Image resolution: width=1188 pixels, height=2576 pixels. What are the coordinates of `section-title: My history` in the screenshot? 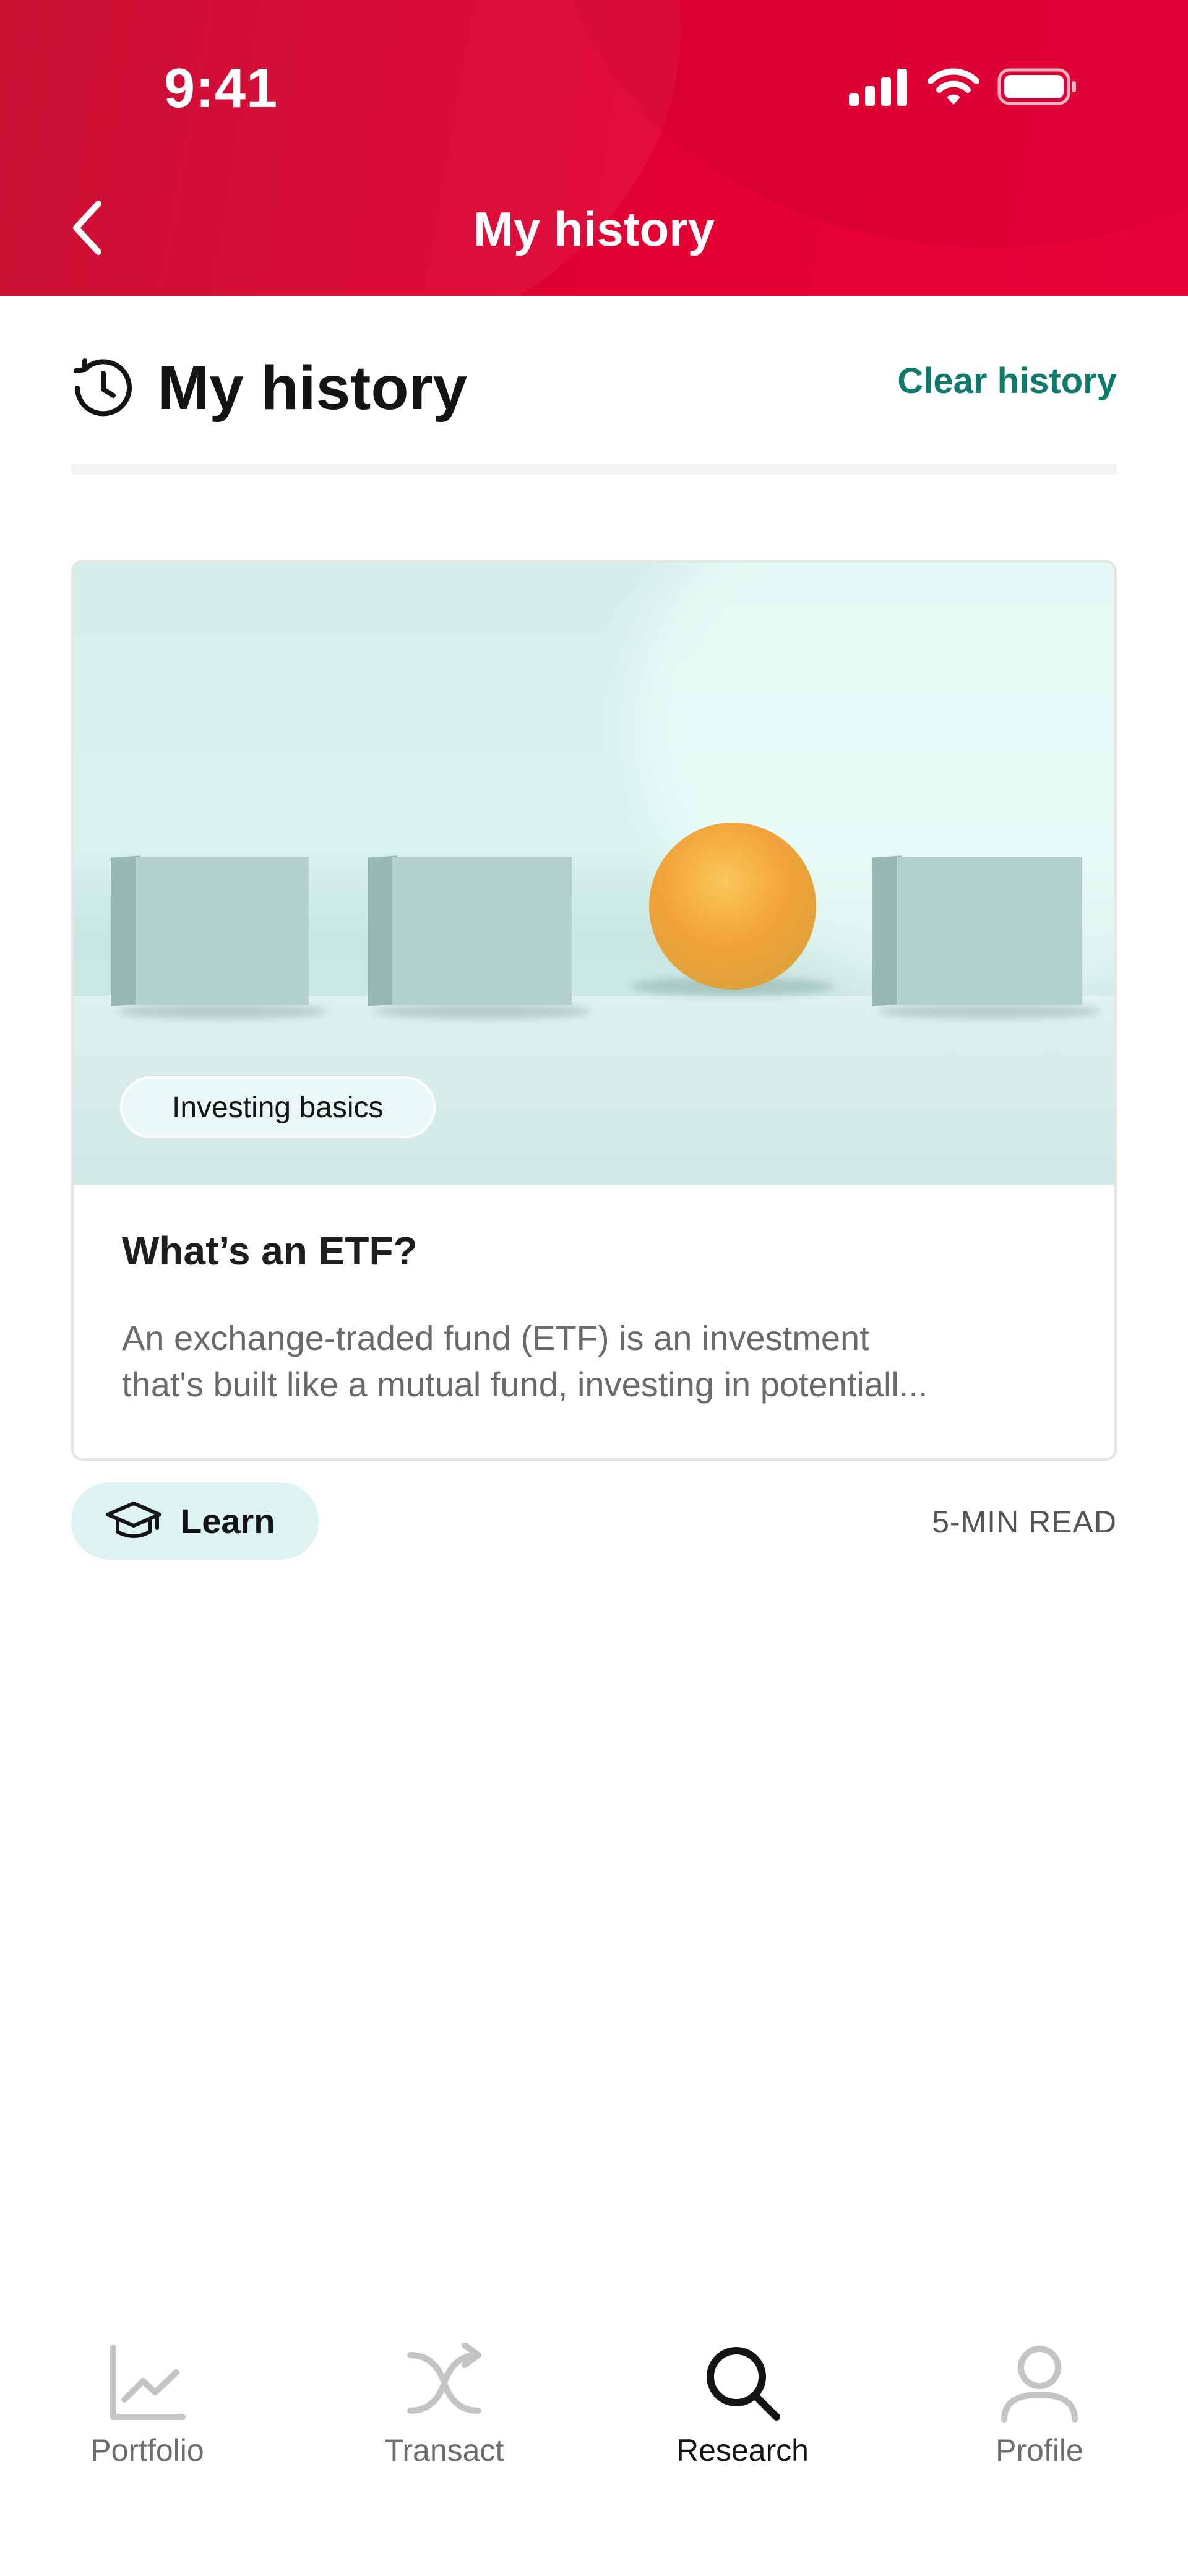 It's located at (313, 388).